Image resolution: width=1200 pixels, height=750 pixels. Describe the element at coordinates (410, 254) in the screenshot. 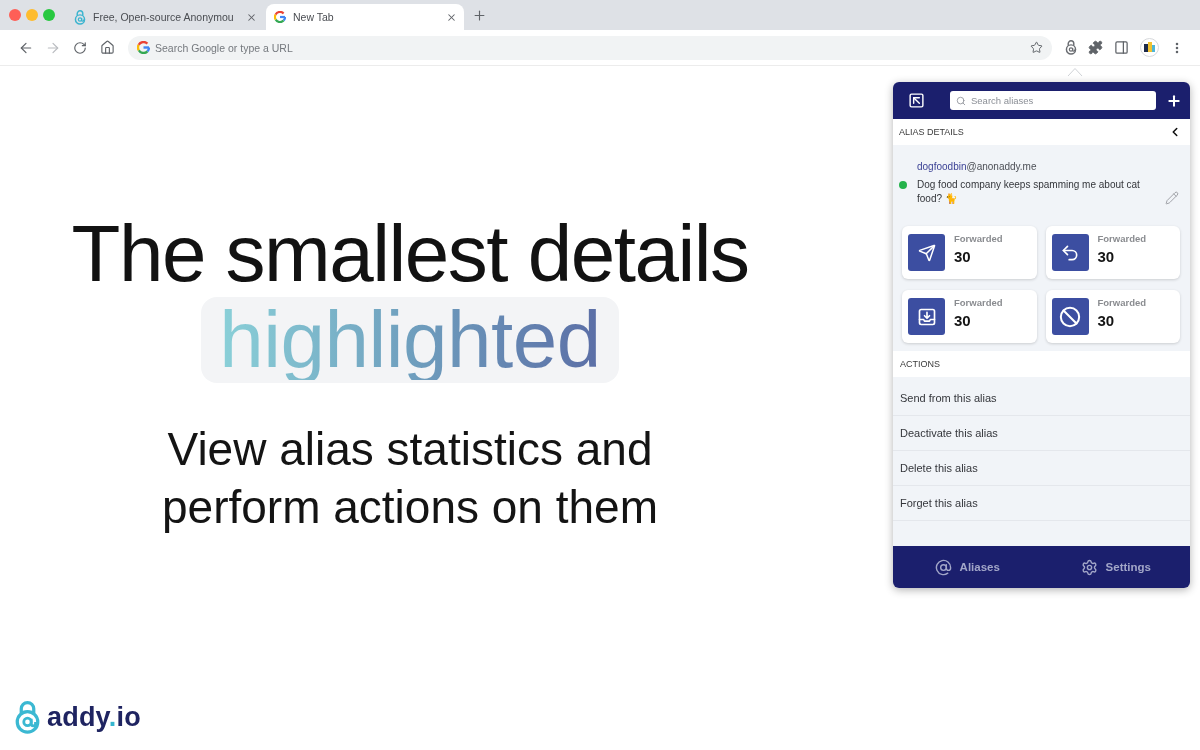

I see `hero-heading: The smallest details` at that location.